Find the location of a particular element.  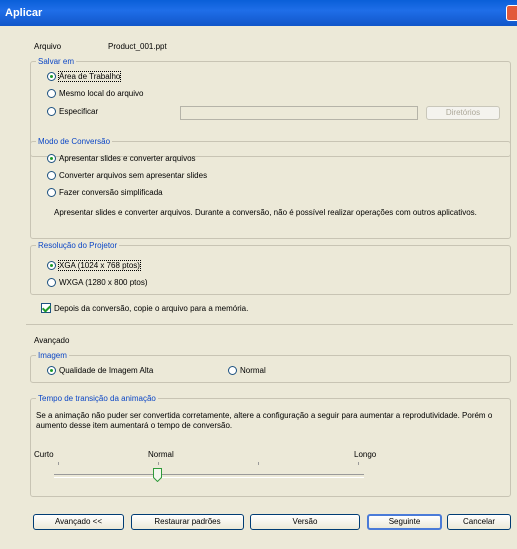

file-name: Product_001.ppt is located at coordinates (137, 46).